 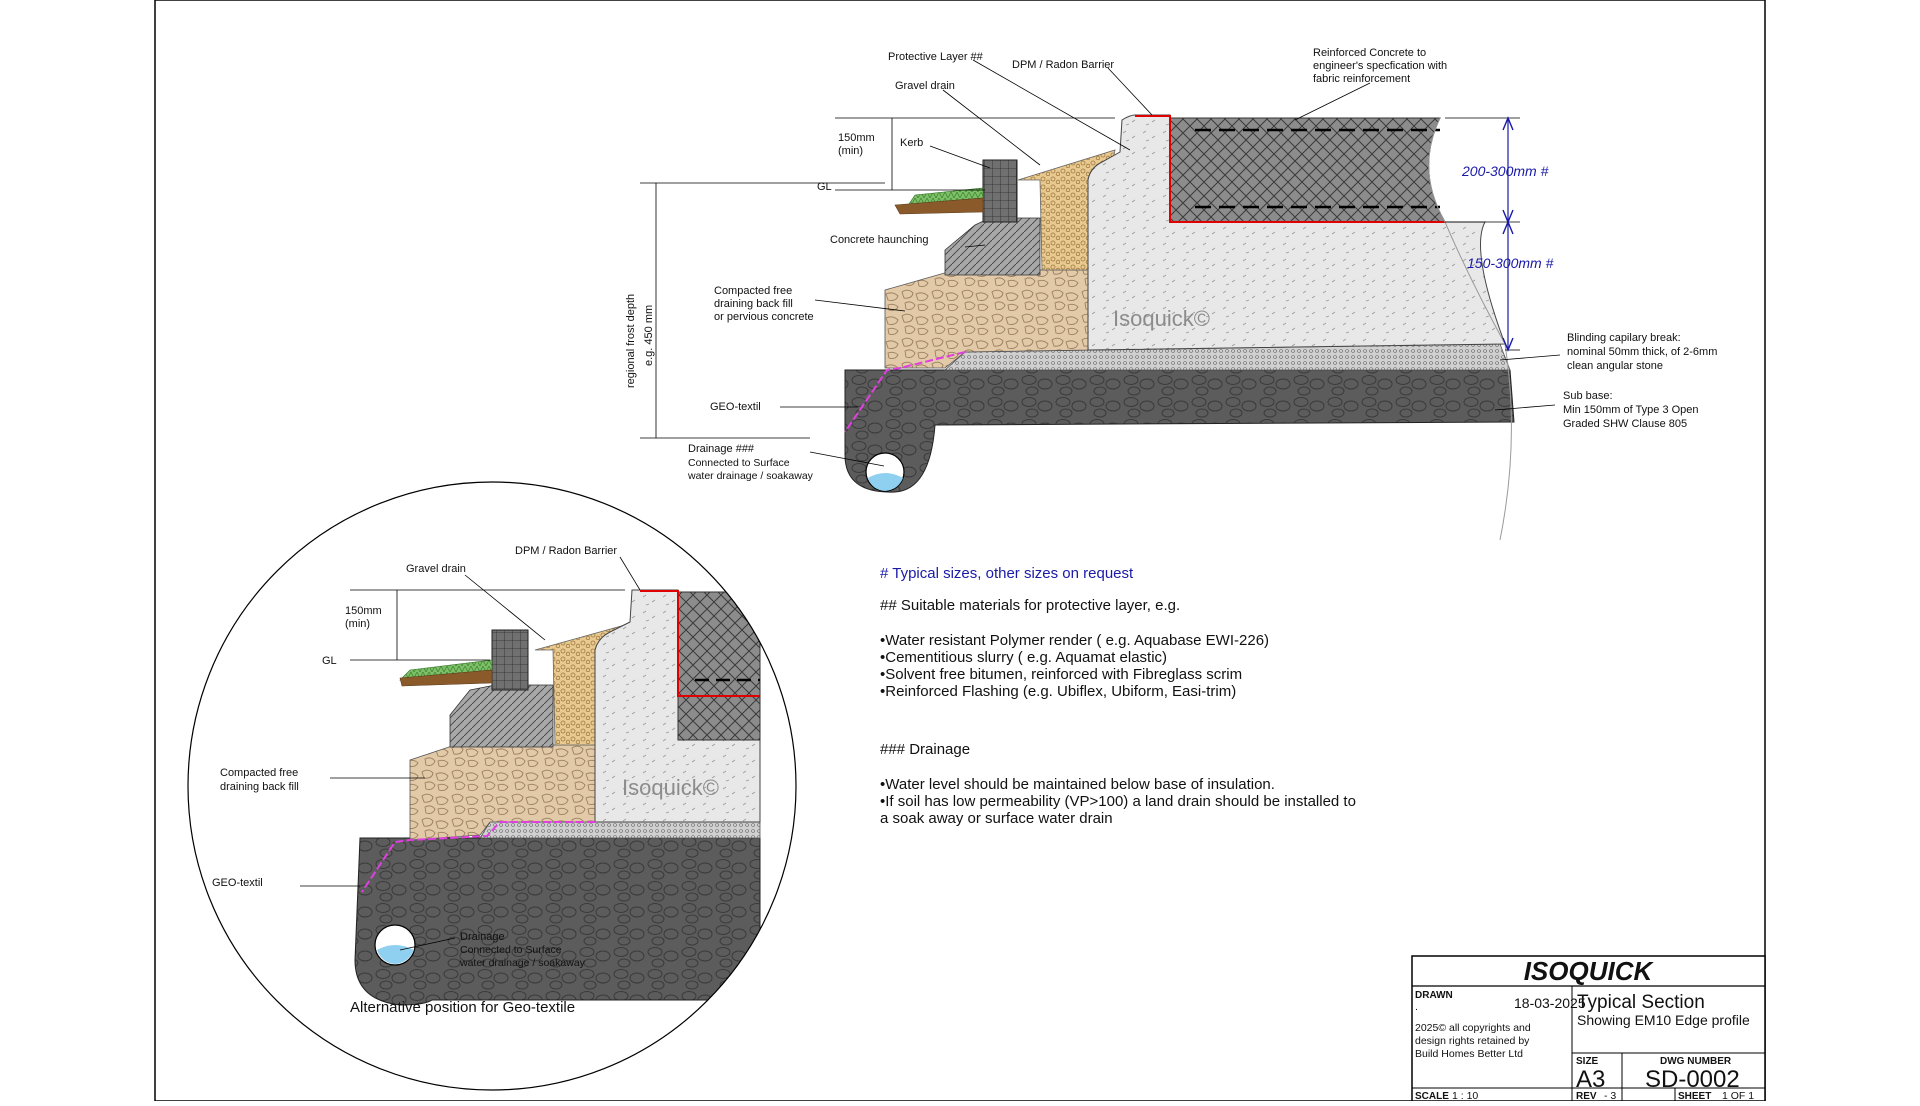 What do you see at coordinates (753, 291) in the screenshot?
I see `label-backfill-1: Compacted free` at bounding box center [753, 291].